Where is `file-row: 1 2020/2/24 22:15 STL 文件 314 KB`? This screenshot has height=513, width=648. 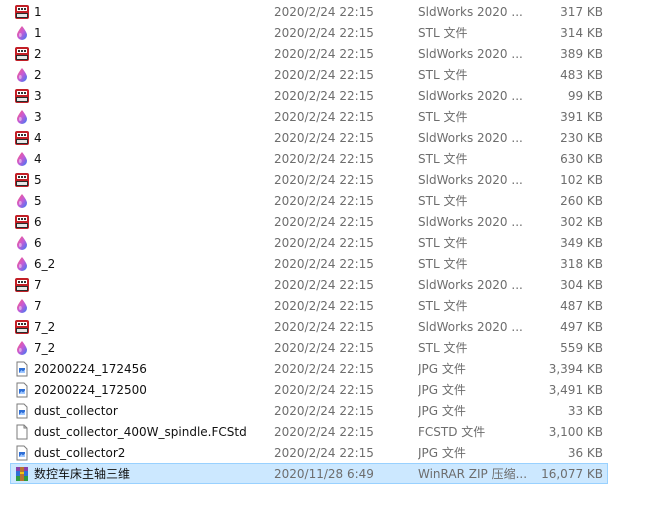
file-row: 1 2020/2/24 22:15 STL 文件 314 KB is located at coordinates (309, 32).